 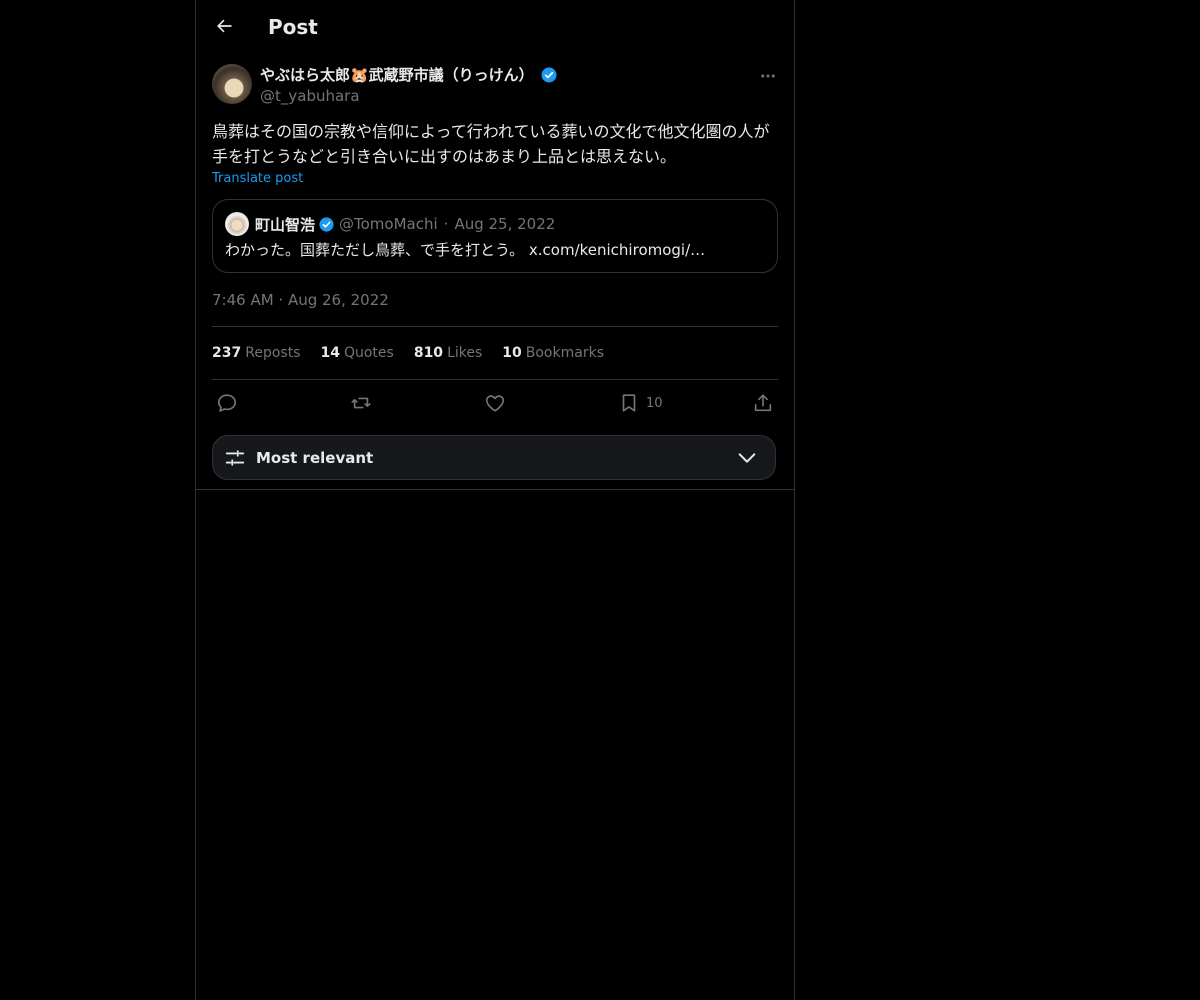 What do you see at coordinates (368, 353) in the screenshot?
I see `stat-quotes-label: Quotes` at bounding box center [368, 353].